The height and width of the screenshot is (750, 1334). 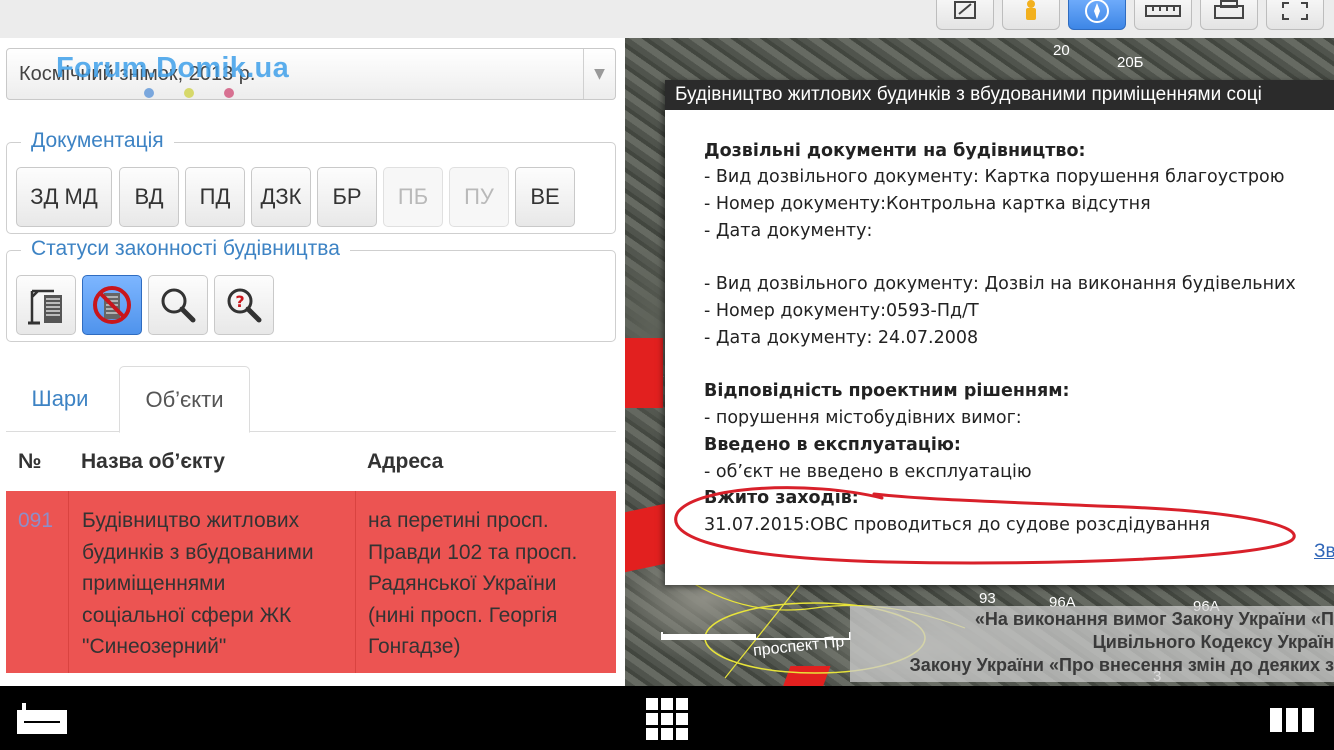 What do you see at coordinates (1097, 11) in the screenshot?
I see `compass-icon` at bounding box center [1097, 11].